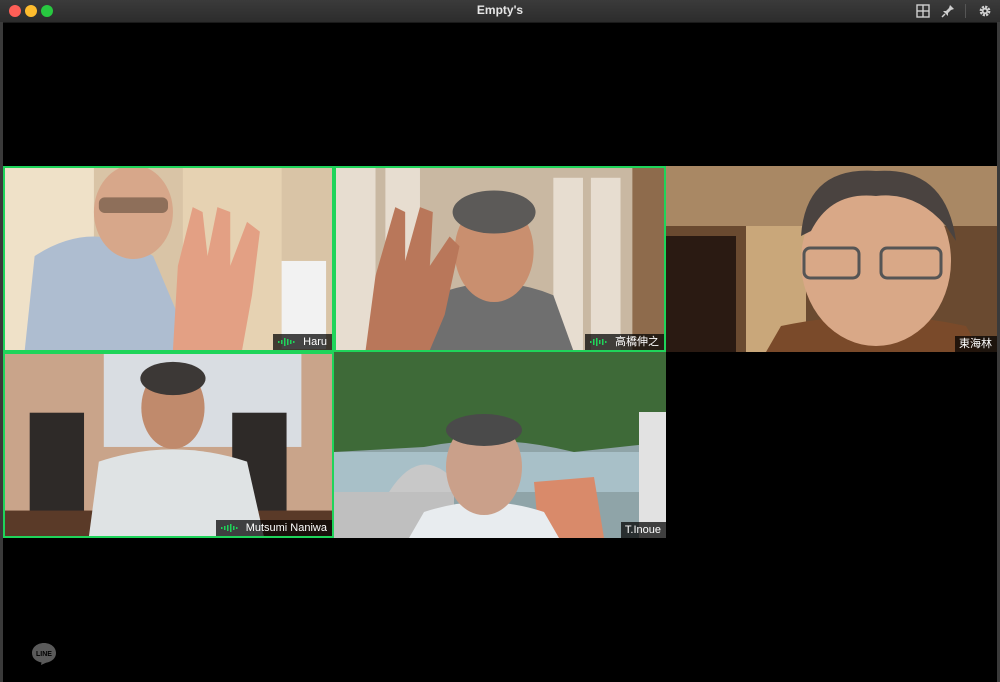 This screenshot has width=1000, height=682. Describe the element at coordinates (965, 11) in the screenshot. I see `titlebar-separator` at that location.